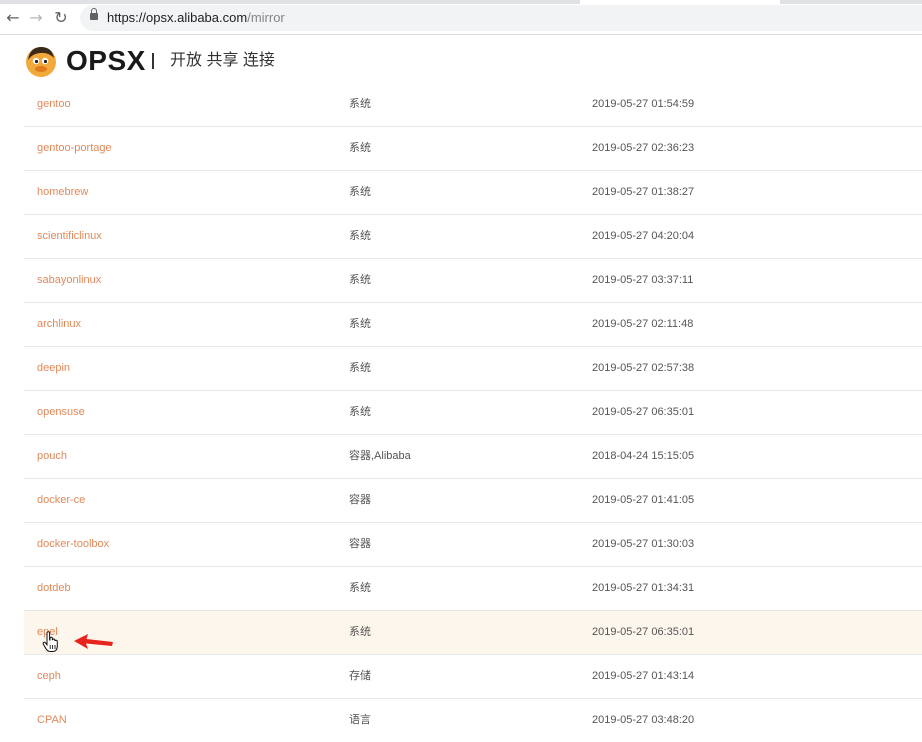  What do you see at coordinates (461, 2) in the screenshot?
I see `tab-strip` at bounding box center [461, 2].